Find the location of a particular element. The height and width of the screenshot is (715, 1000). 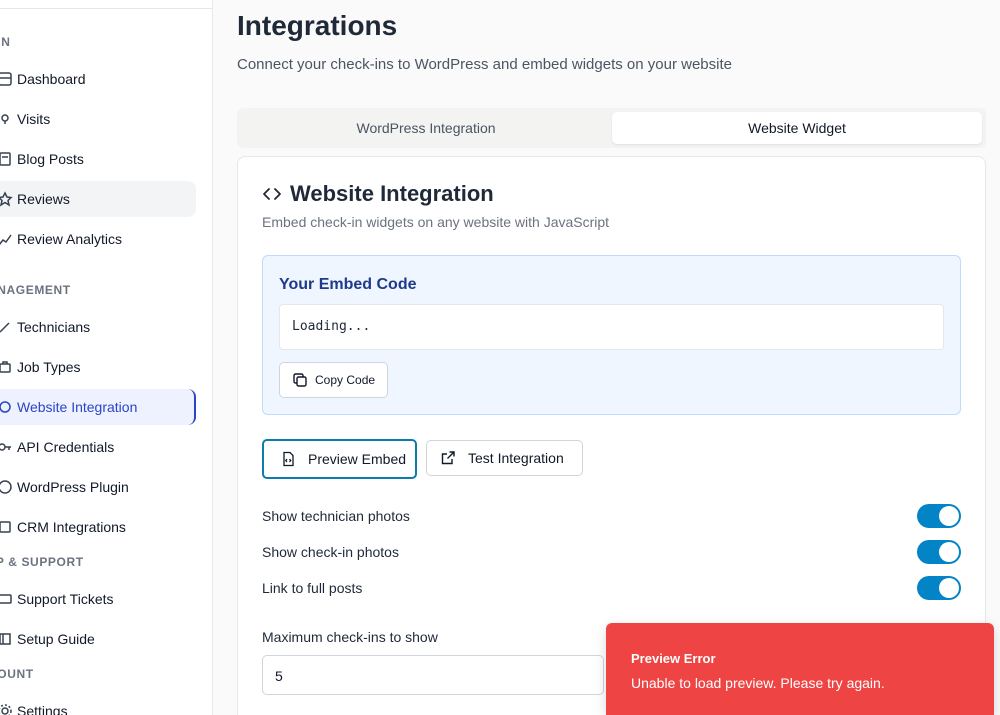

toggle-row-technician-photos: Show technician photos is located at coordinates (611, 516).